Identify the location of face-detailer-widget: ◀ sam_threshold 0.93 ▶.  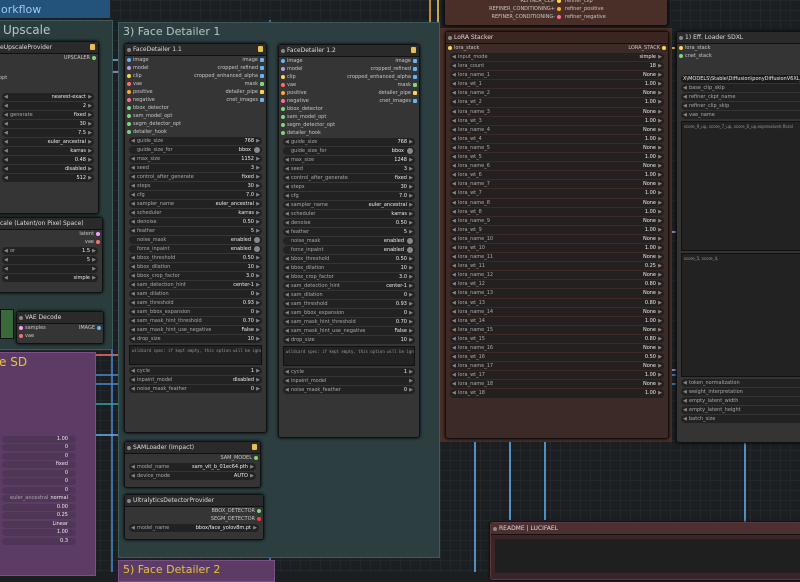
(195, 303).